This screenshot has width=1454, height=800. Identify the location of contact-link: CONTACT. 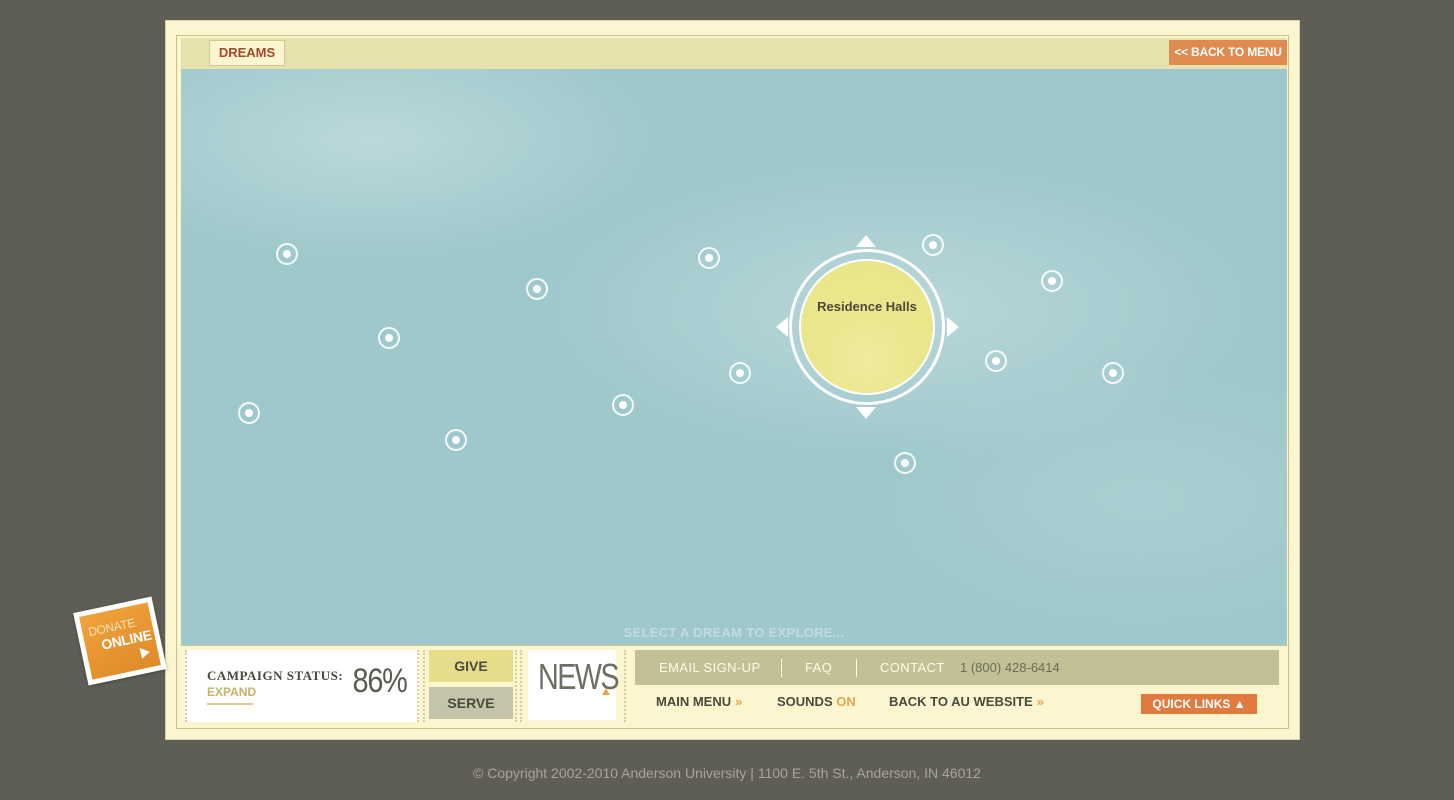
(912, 667).